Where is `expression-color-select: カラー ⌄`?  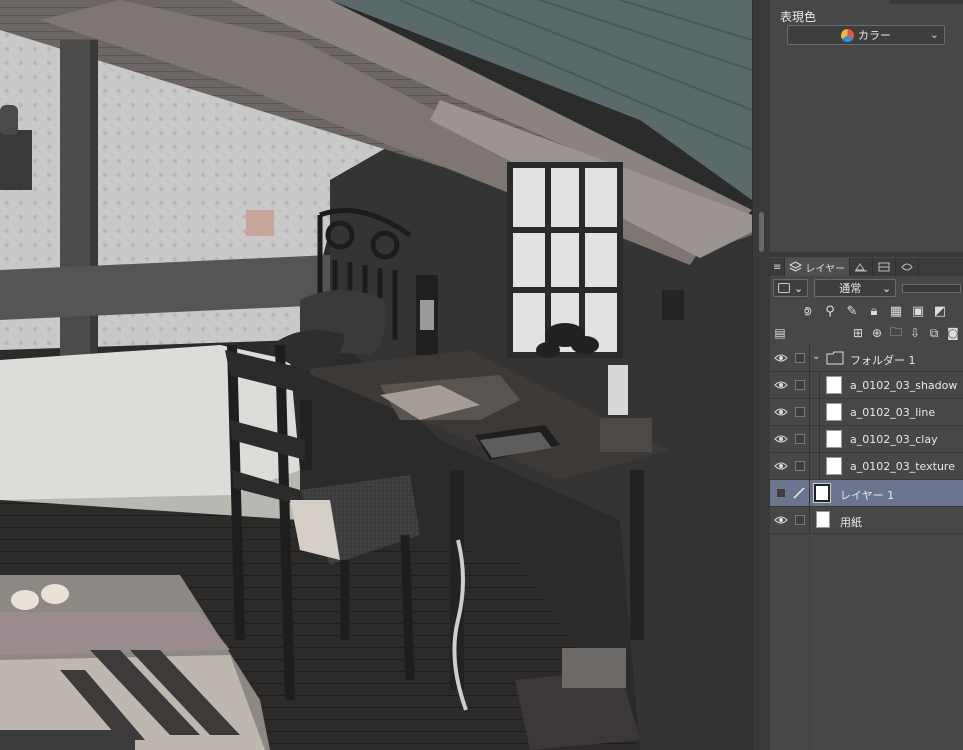
expression-color-select: カラー ⌄ is located at coordinates (866, 35).